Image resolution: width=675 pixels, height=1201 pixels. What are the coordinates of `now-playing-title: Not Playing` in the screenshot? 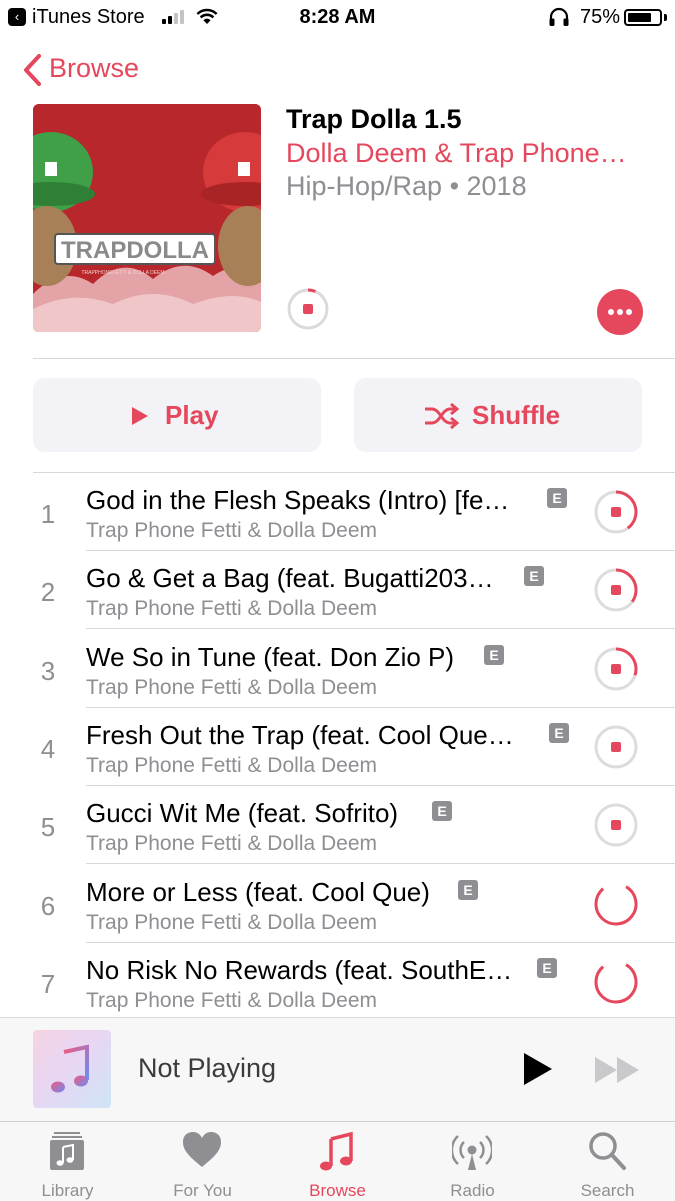 It's located at (207, 1068).